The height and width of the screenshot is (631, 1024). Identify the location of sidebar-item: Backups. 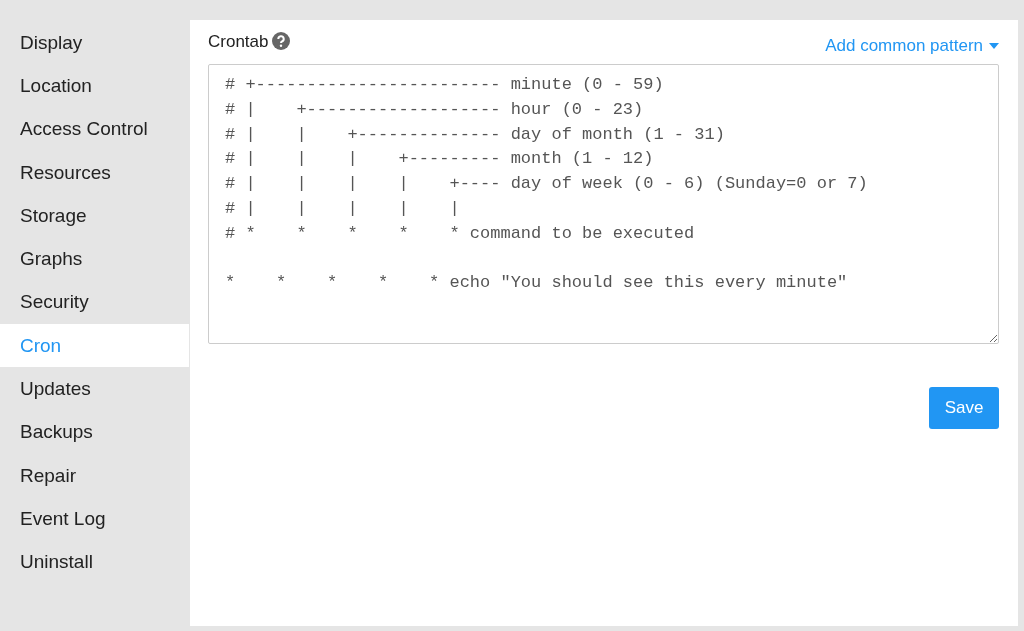
(94, 432).